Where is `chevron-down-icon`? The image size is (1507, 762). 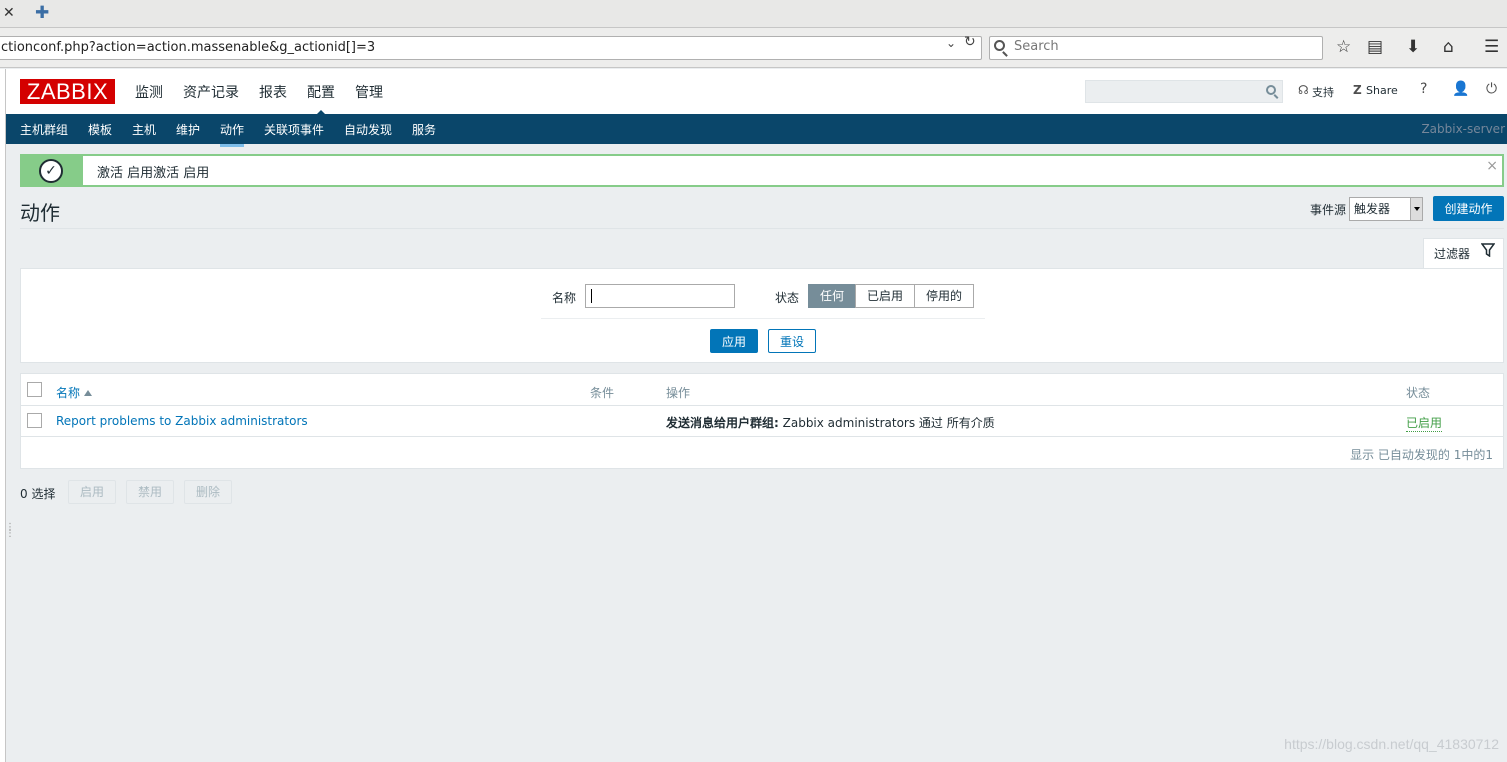 chevron-down-icon is located at coordinates (1416, 209).